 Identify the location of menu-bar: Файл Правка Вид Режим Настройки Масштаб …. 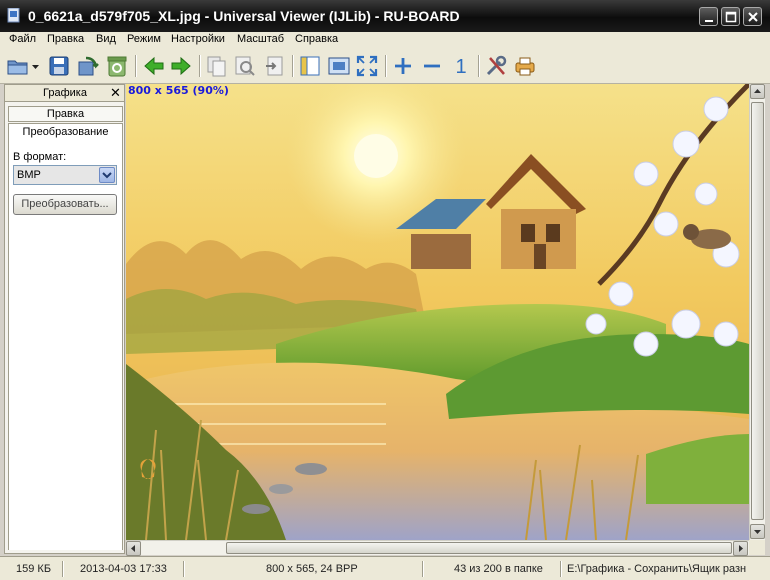
(385, 40).